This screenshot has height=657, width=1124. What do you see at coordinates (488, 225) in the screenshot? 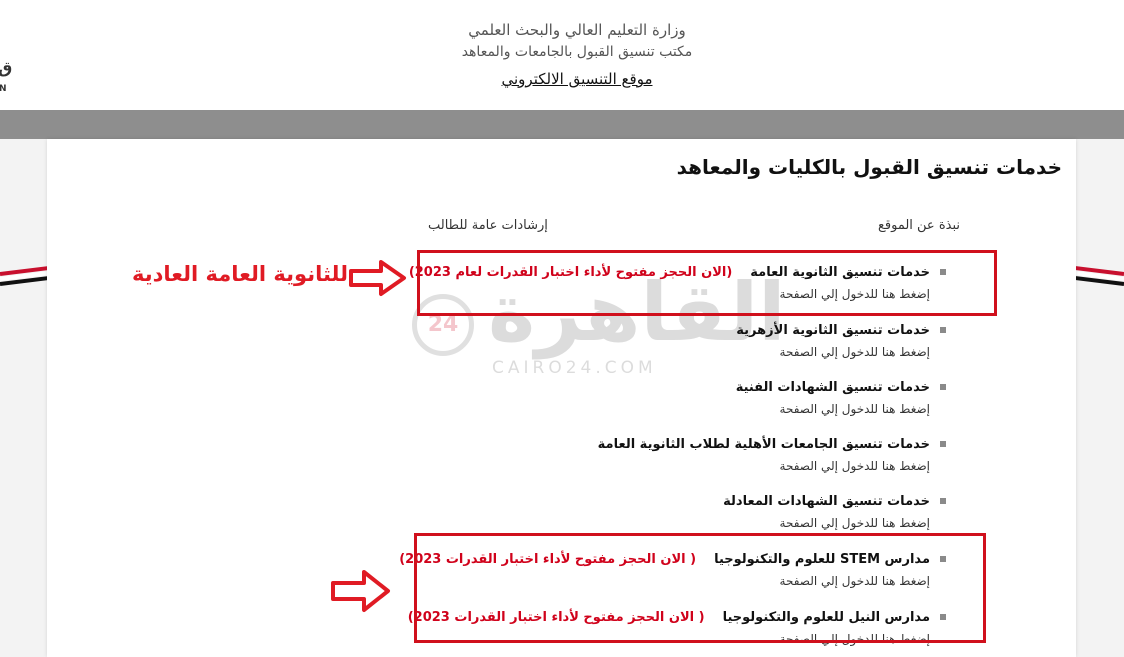
I see `student-guide-link: إرشادات عامة للطالب` at bounding box center [488, 225].